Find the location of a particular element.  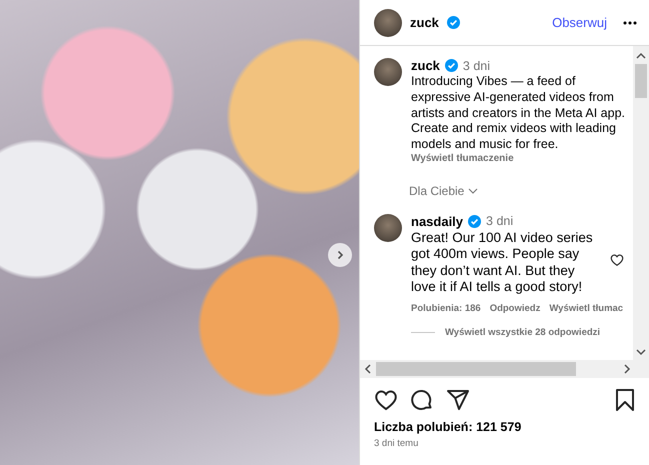

horizontal-scrollbar is located at coordinates (504, 369).